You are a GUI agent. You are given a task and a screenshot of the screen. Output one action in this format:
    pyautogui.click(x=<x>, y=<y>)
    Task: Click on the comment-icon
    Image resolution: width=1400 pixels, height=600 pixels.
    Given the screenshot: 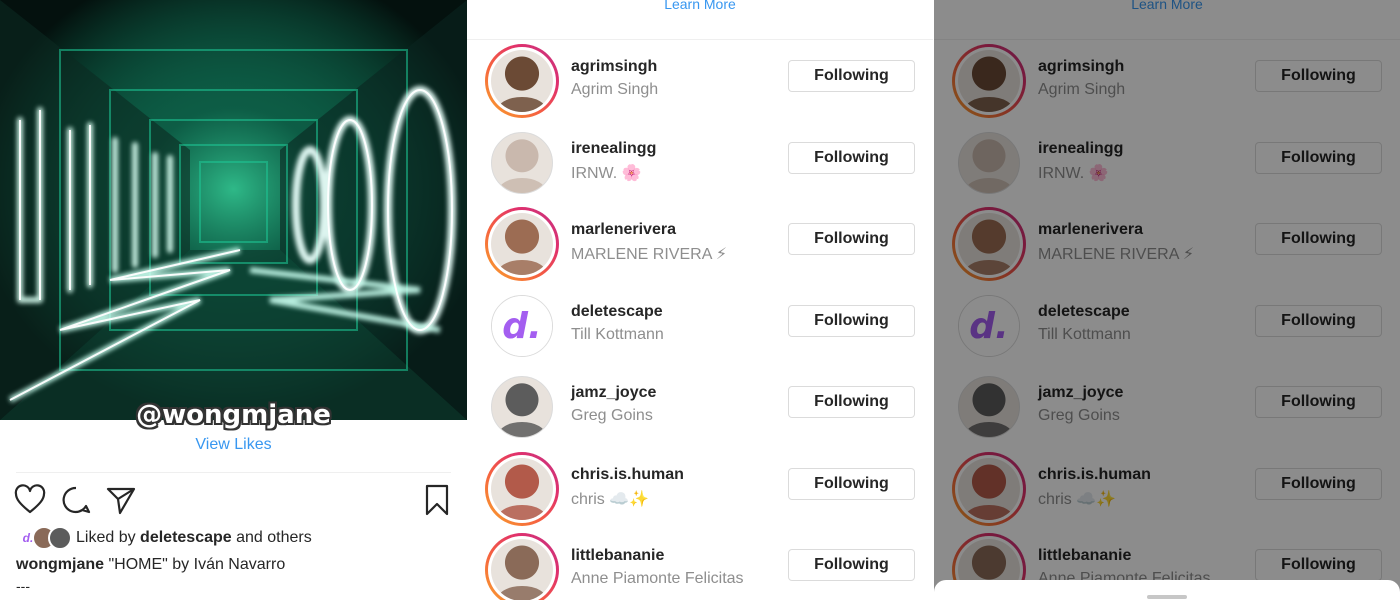 What is the action you would take?
    pyautogui.click(x=76, y=500)
    